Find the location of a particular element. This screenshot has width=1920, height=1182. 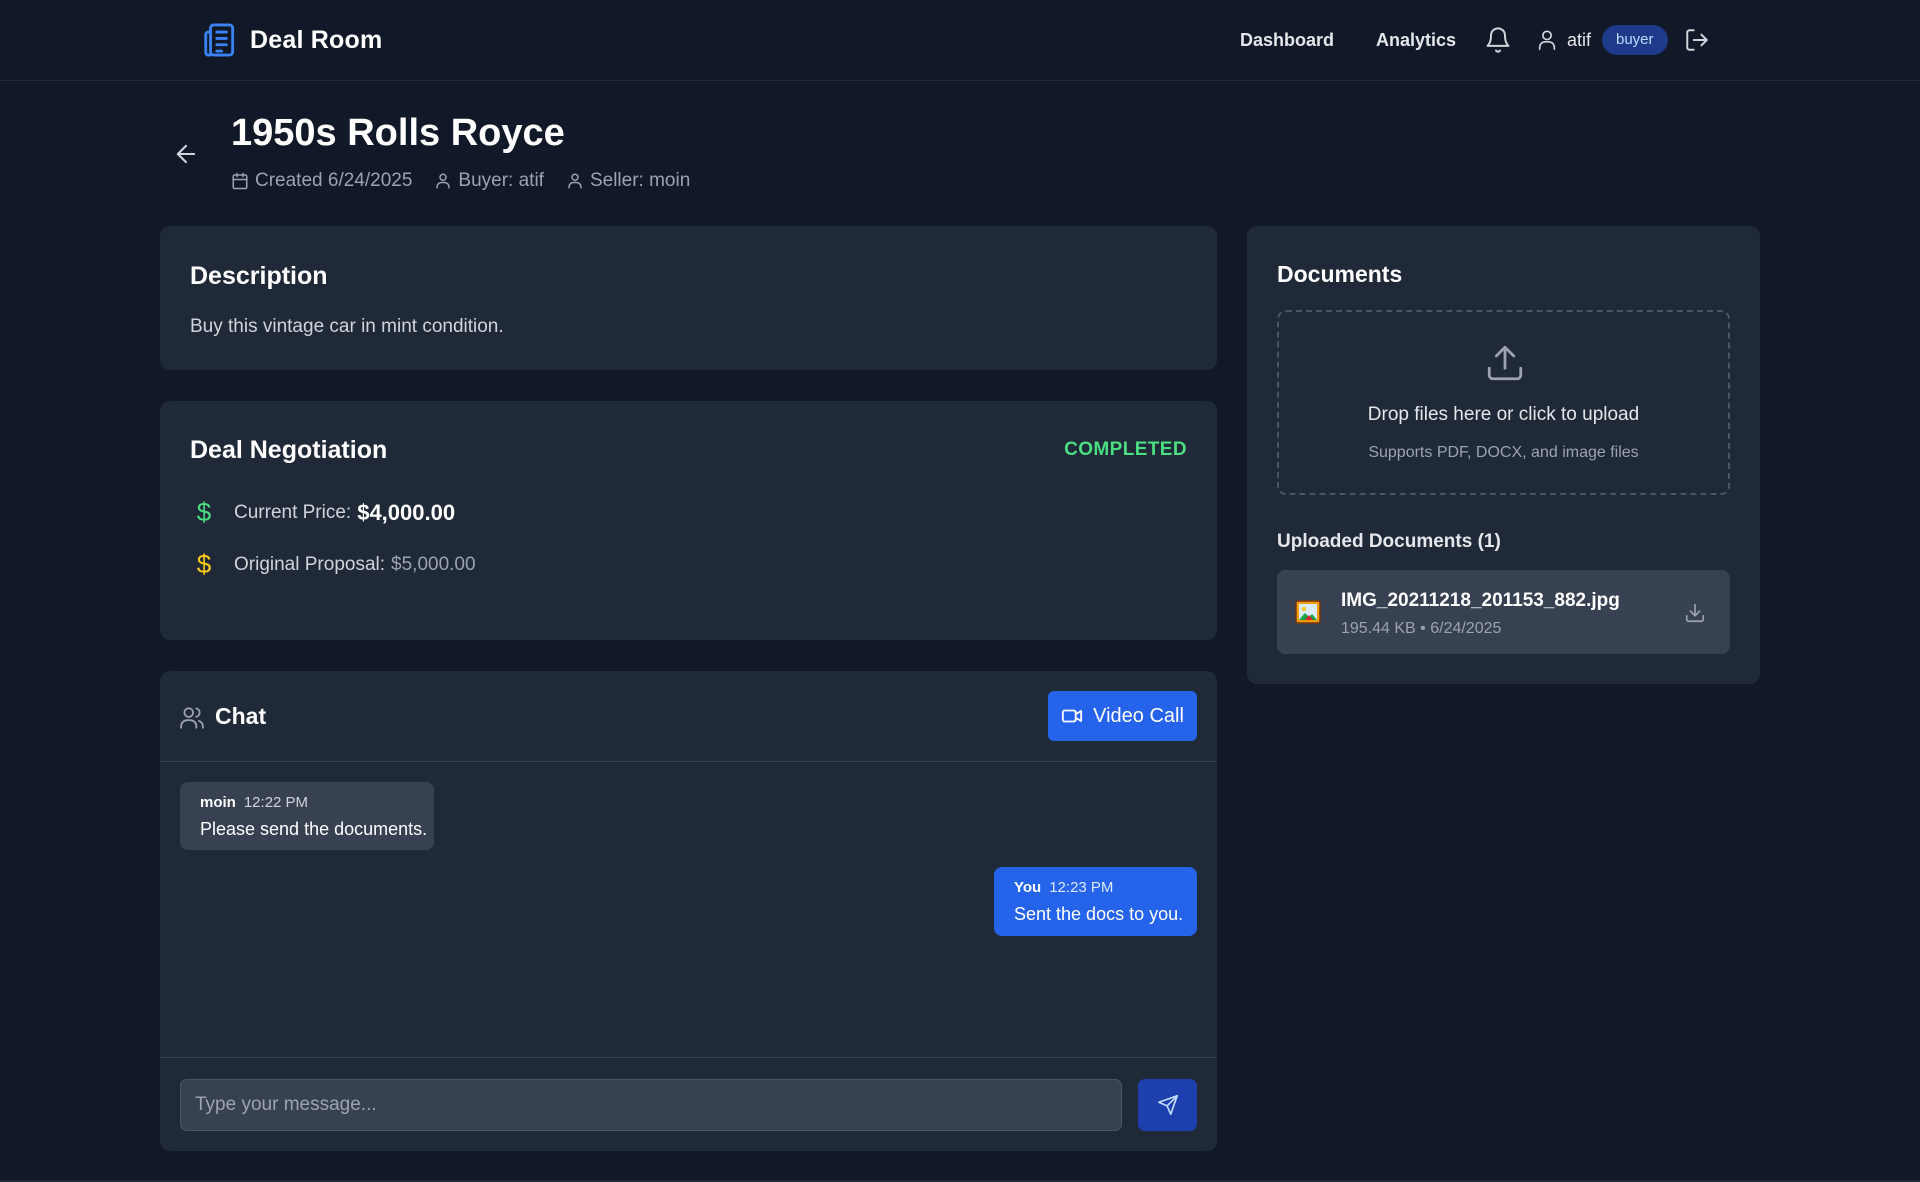

original-price-label: Original Proposal: is located at coordinates (310, 564).